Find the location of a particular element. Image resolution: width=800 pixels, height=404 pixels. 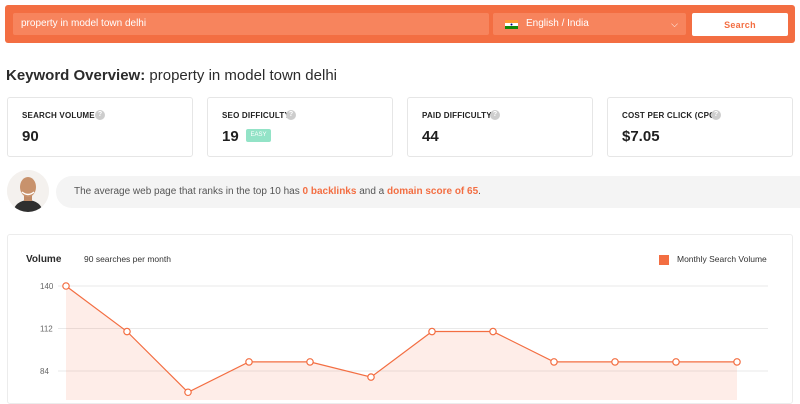

y-tick-label: 84 is located at coordinates (44, 371).